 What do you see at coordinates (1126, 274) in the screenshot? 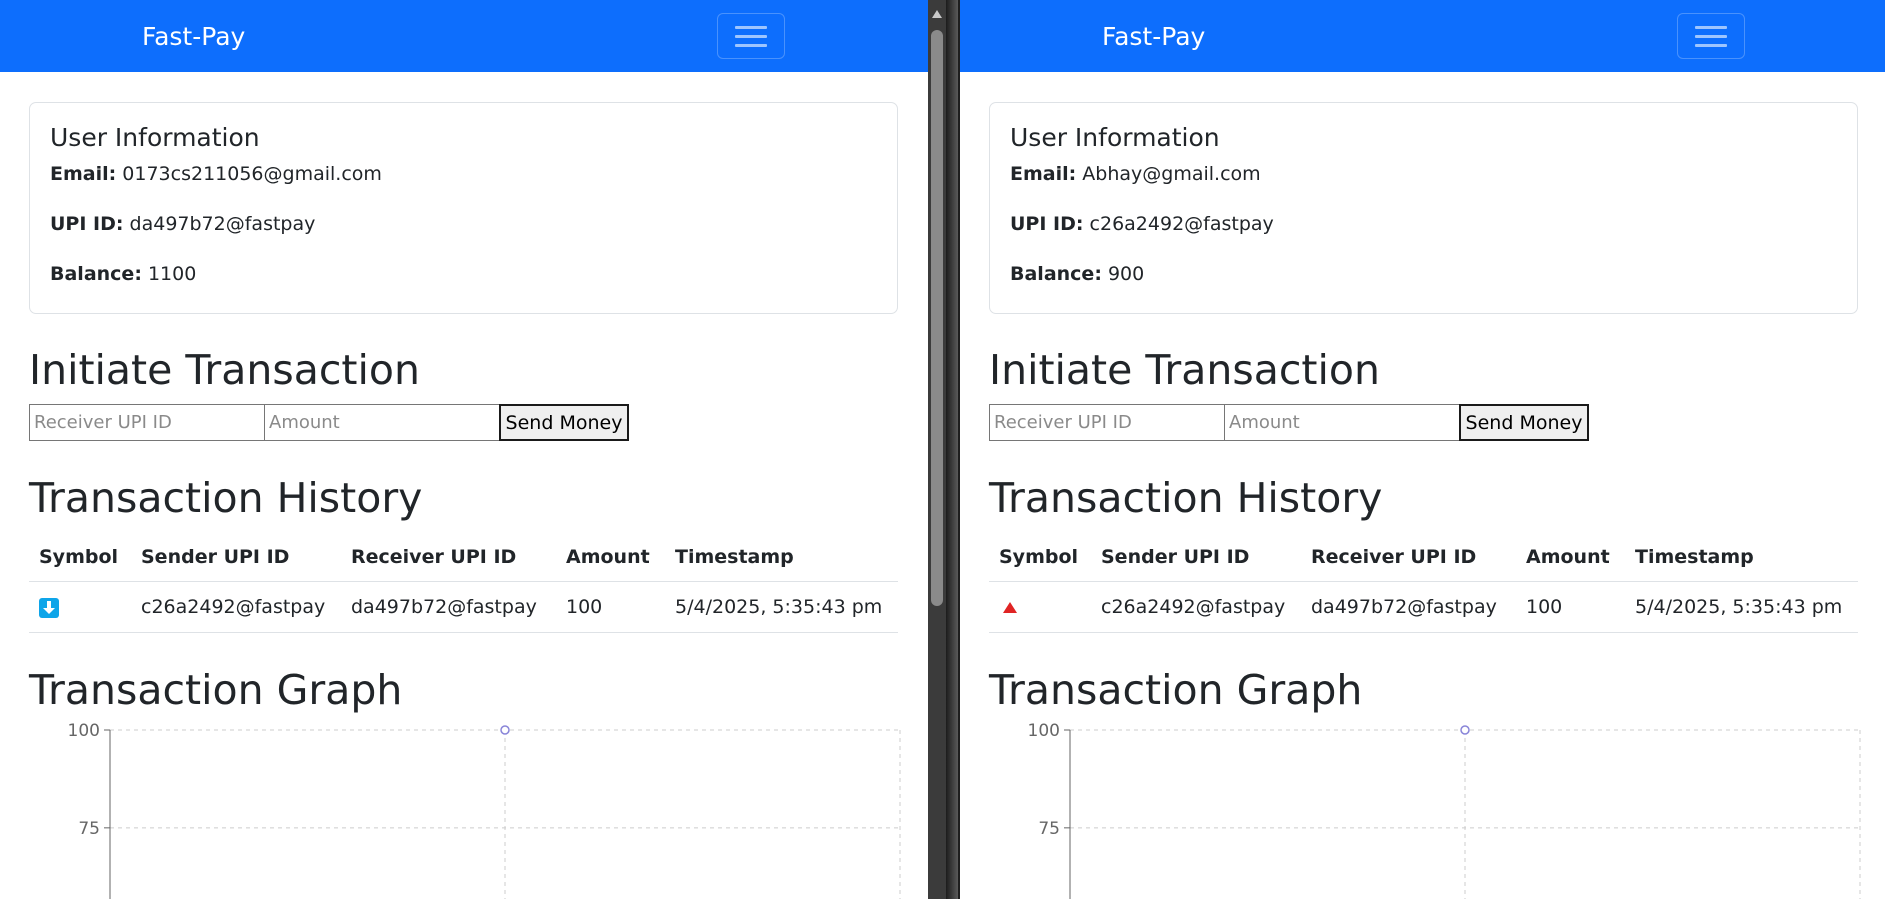
I see `balance-value: 900` at bounding box center [1126, 274].